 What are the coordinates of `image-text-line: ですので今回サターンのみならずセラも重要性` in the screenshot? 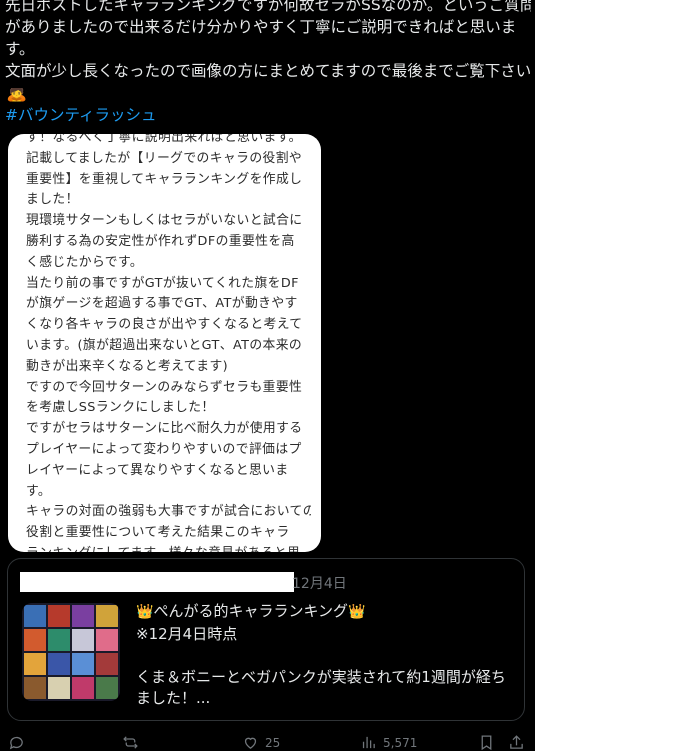 It's located at (164, 387).